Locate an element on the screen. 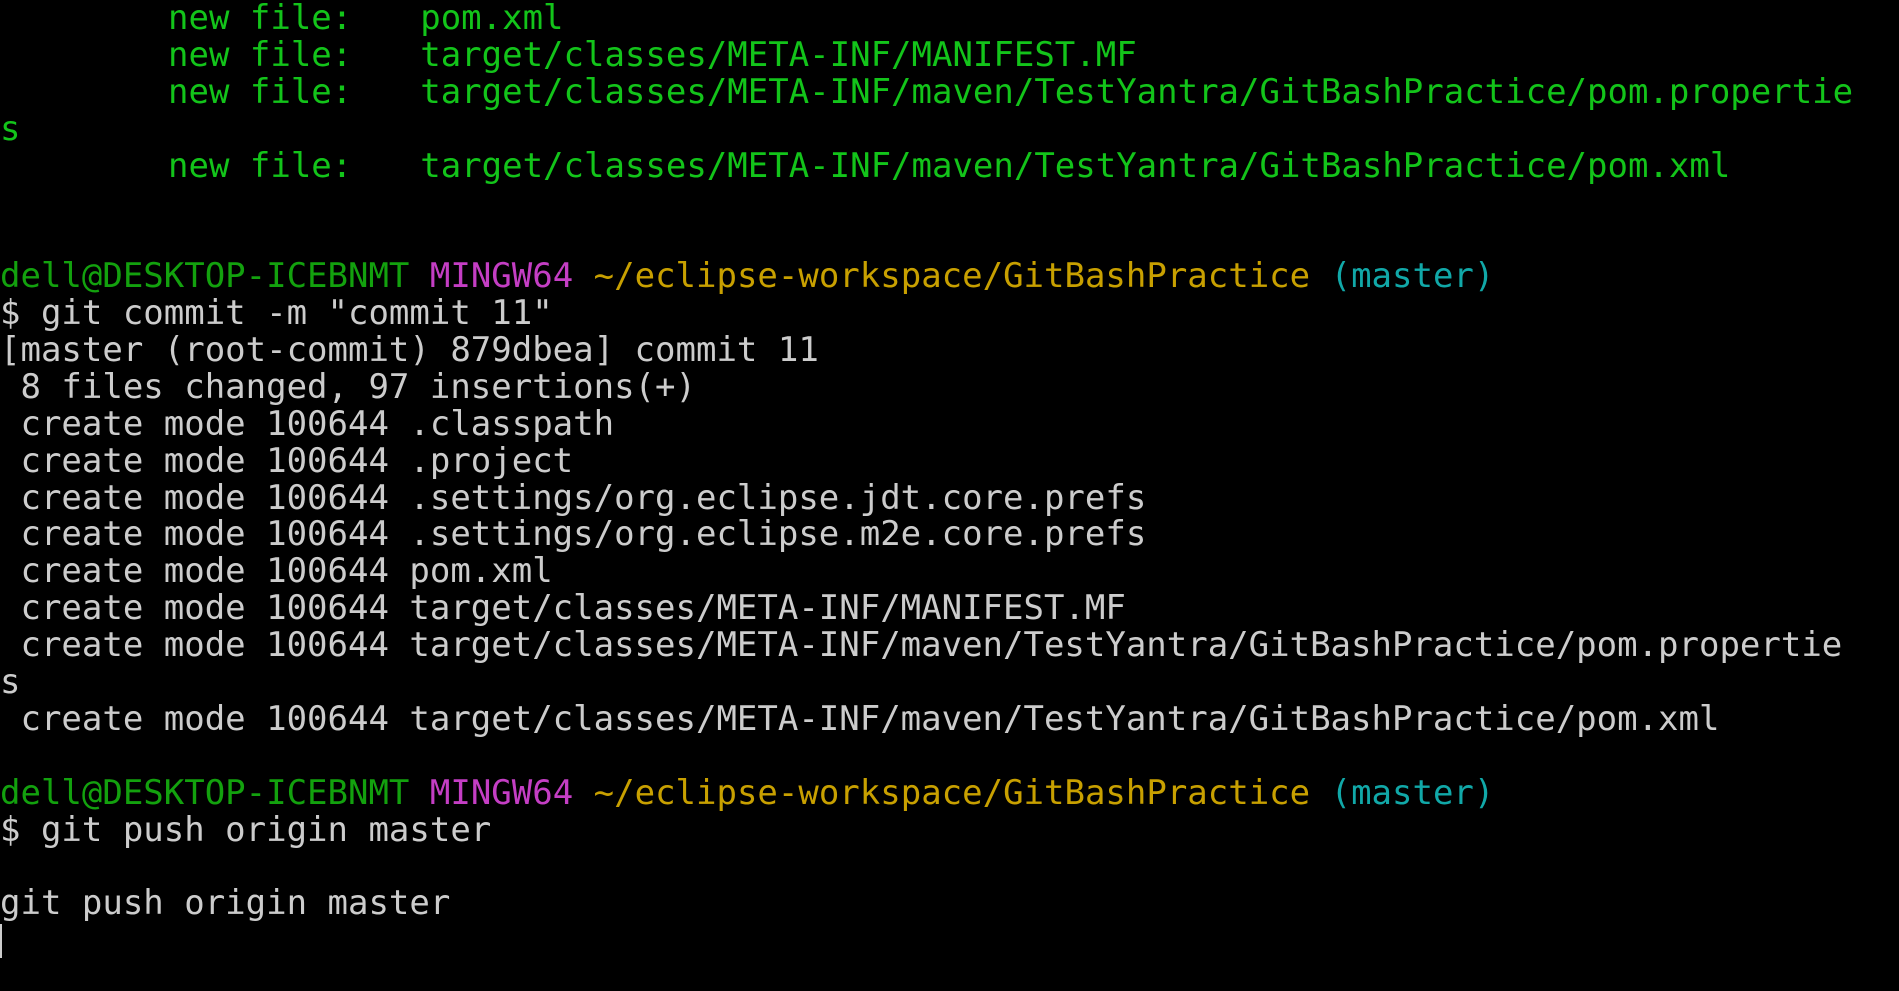 Image resolution: width=1899 pixels, height=991 pixels. output-line: [master (root-commit) 879dbea] commit 11 is located at coordinates (409, 350).